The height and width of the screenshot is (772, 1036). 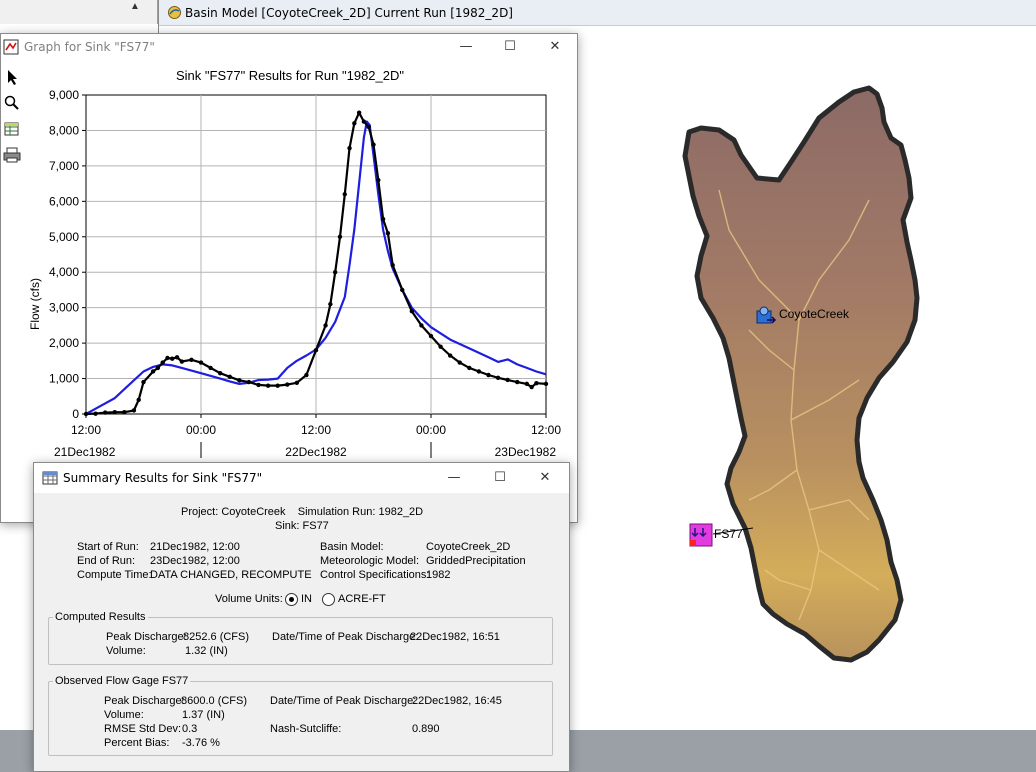 What do you see at coordinates (426, 729) in the screenshot?
I see `nash-sutcliffe-value: 0.890` at bounding box center [426, 729].